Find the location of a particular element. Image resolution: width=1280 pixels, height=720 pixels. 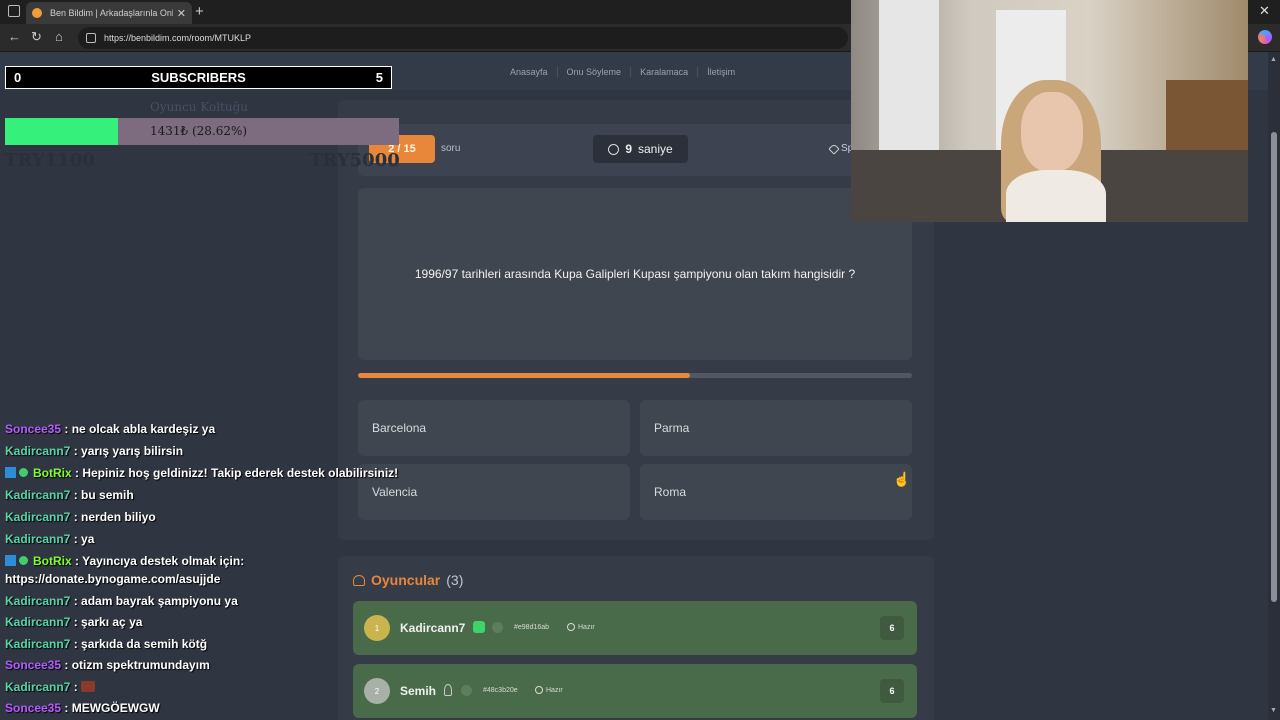

chat-text: : nerden biliyo is located at coordinates (113, 517).